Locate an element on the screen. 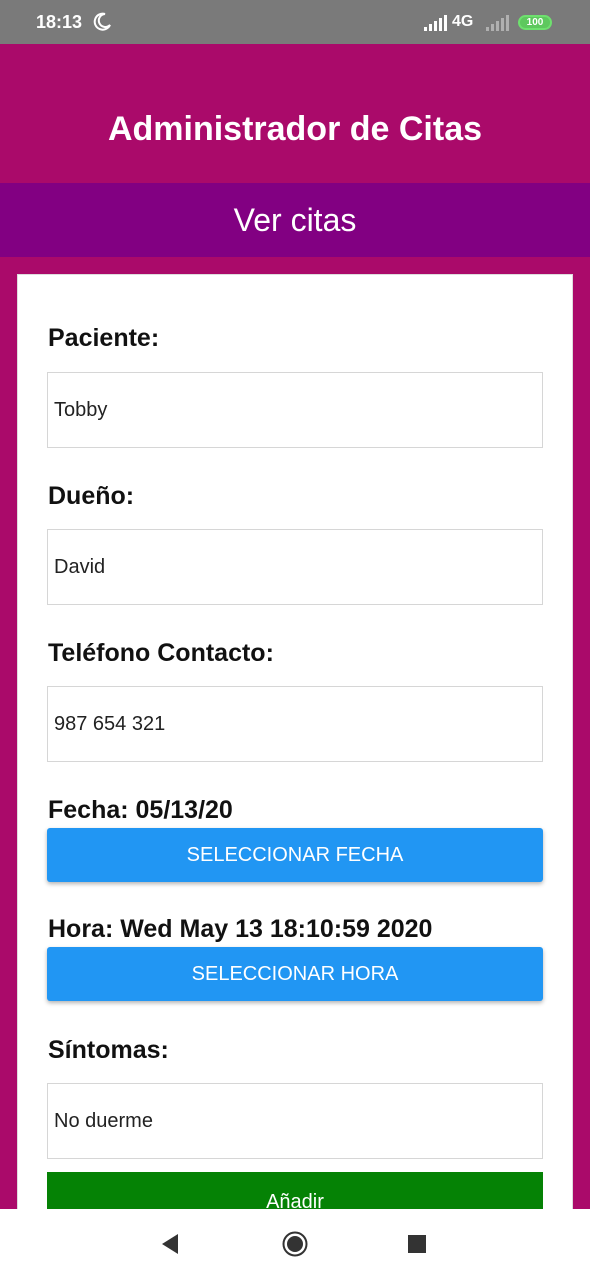 Image resolution: width=590 pixels, height=1280 pixels. owner-input: David is located at coordinates (295, 567).